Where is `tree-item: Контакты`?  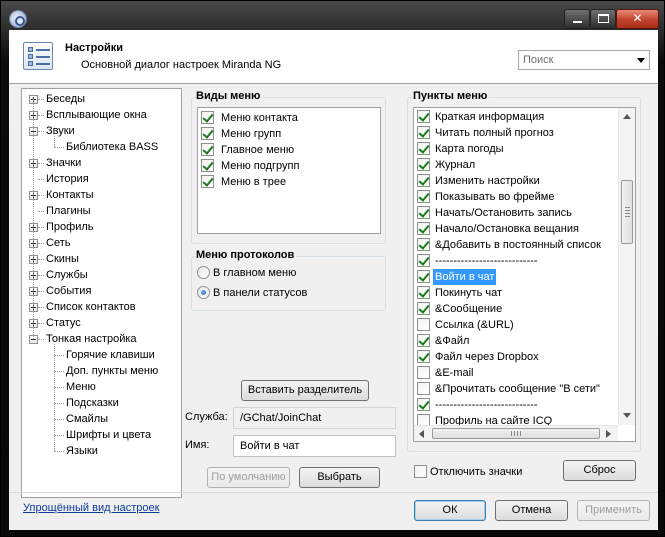
tree-item: Контакты is located at coordinates (101, 195).